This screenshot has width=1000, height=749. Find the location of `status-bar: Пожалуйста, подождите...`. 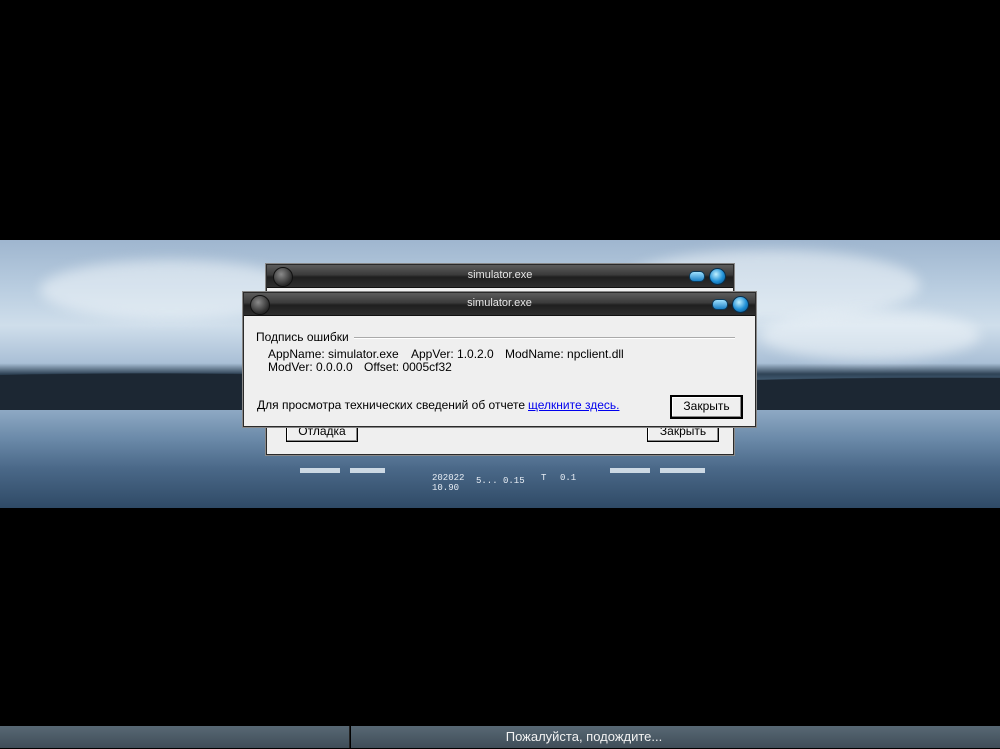

status-bar: Пожалуйста, подождите... is located at coordinates (500, 737).